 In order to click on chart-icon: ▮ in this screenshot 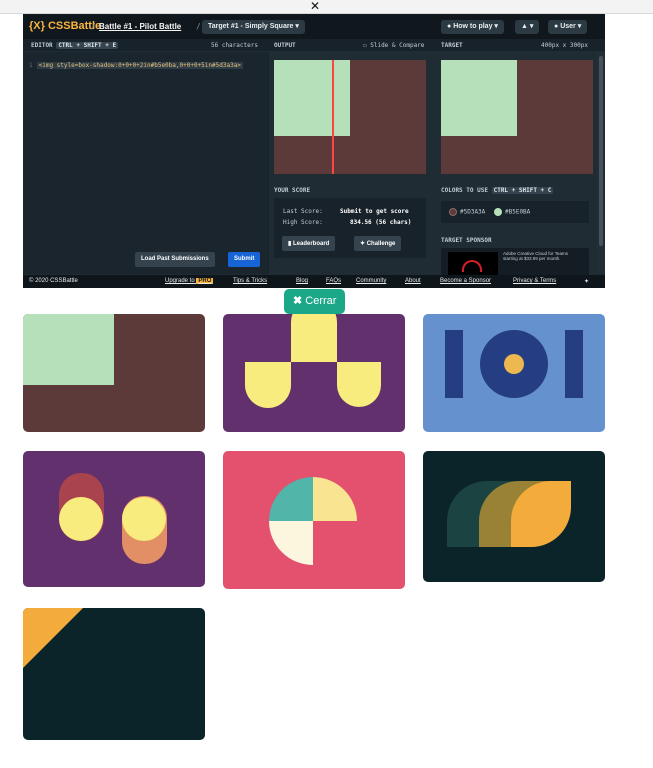, I will do `click(290, 244)`.